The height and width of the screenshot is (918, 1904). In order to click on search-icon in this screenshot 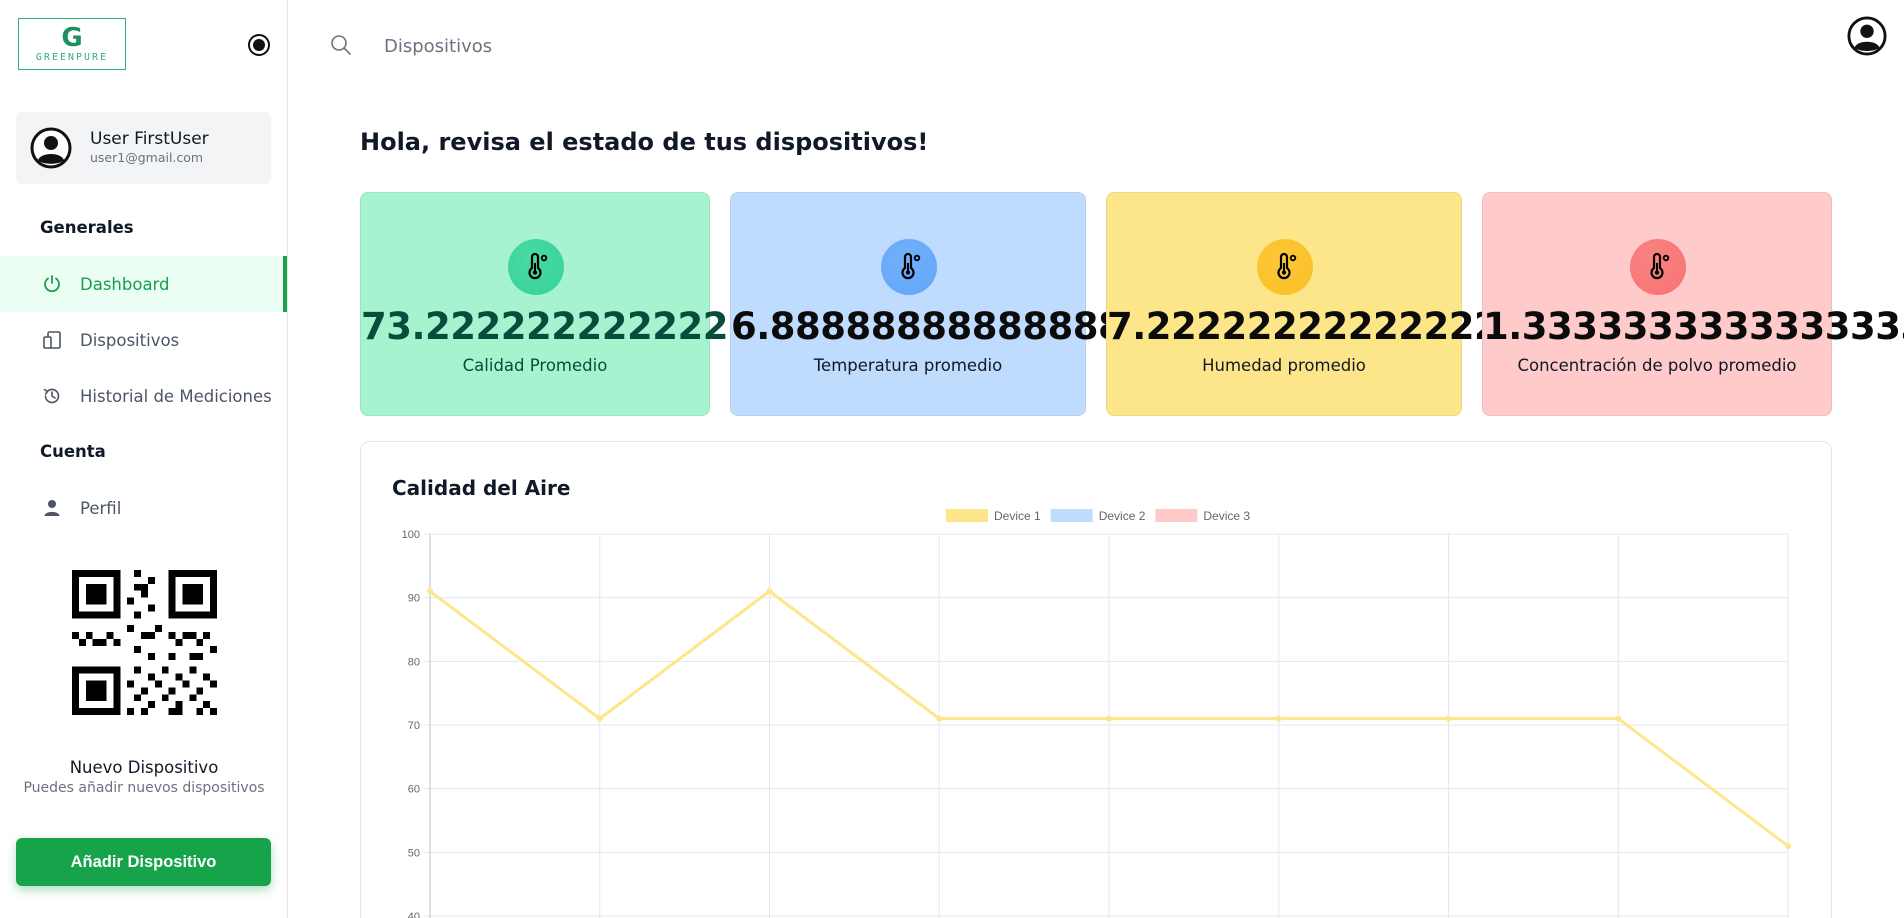, I will do `click(341, 45)`.